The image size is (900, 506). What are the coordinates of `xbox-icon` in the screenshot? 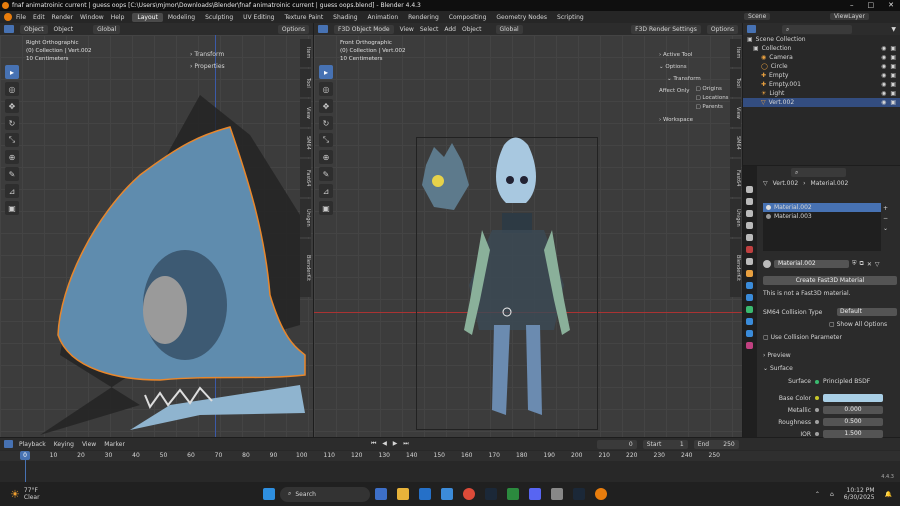 It's located at (513, 494).